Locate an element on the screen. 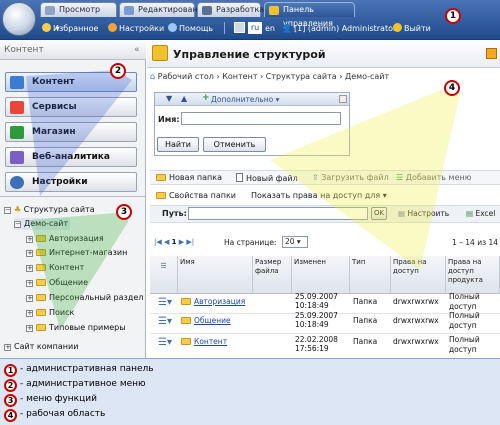 This screenshot has height=425, width=500. find-button: Найти is located at coordinates (178, 144).